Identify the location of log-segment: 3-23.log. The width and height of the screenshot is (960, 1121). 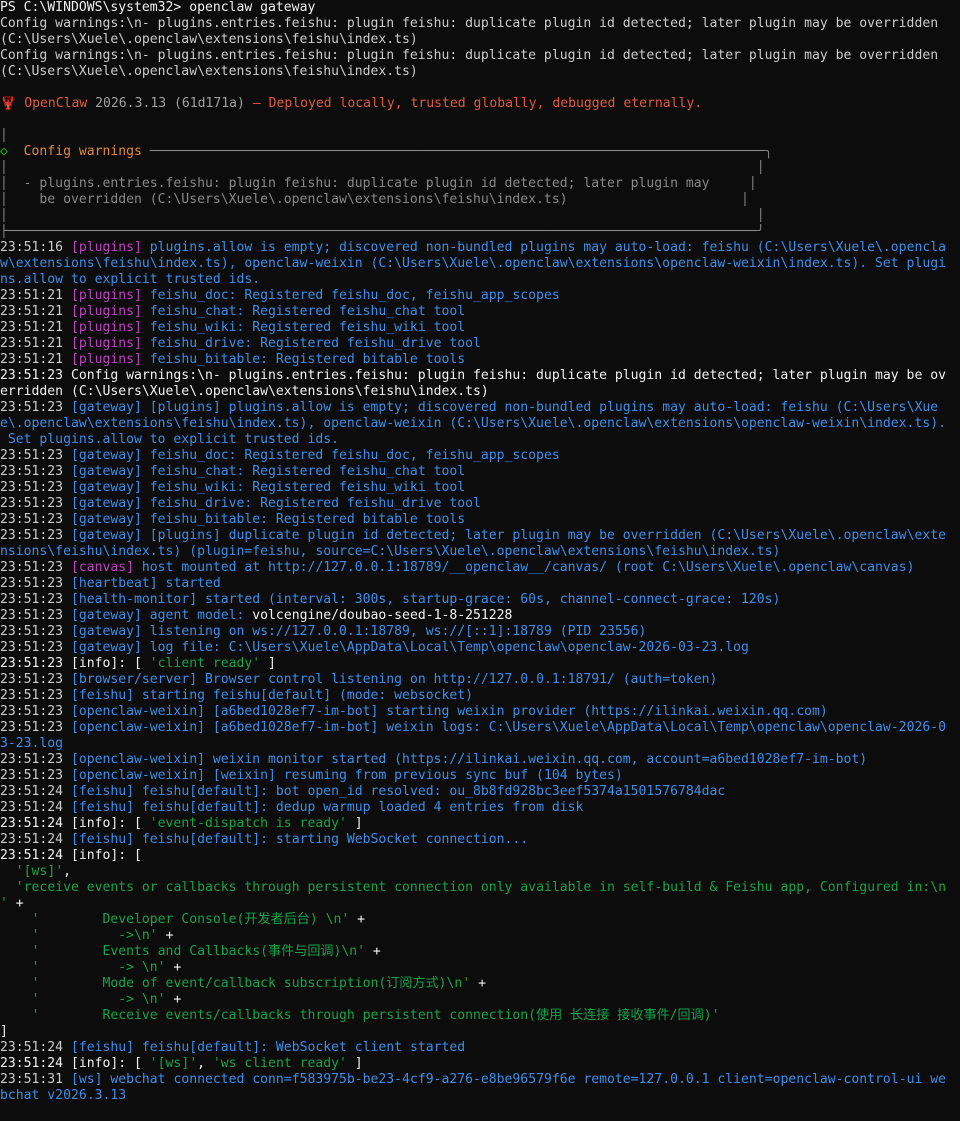
(32, 743).